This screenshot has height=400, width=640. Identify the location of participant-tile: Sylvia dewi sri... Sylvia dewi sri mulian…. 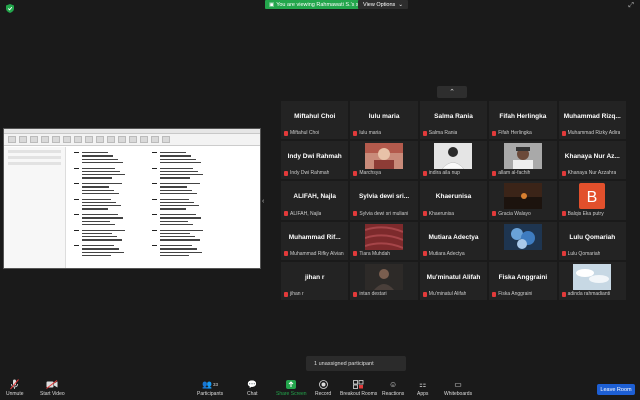
(384, 200).